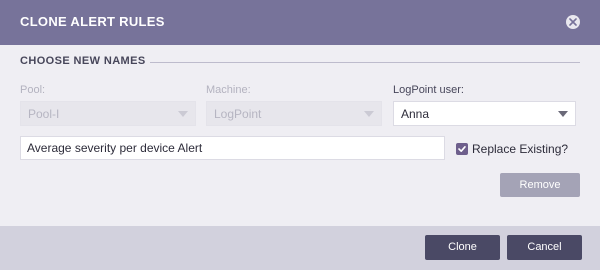 This screenshot has width=600, height=270. I want to click on clone-button: Clone, so click(462, 247).